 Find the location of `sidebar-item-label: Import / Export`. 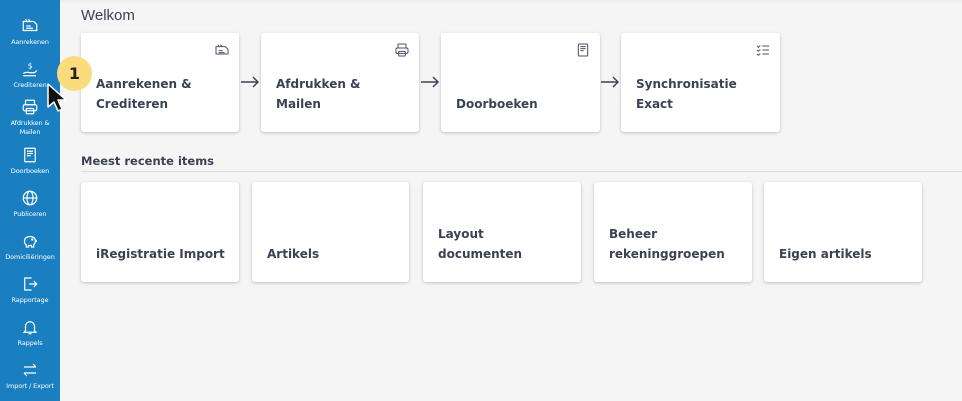

sidebar-item-label: Import / Export is located at coordinates (30, 386).